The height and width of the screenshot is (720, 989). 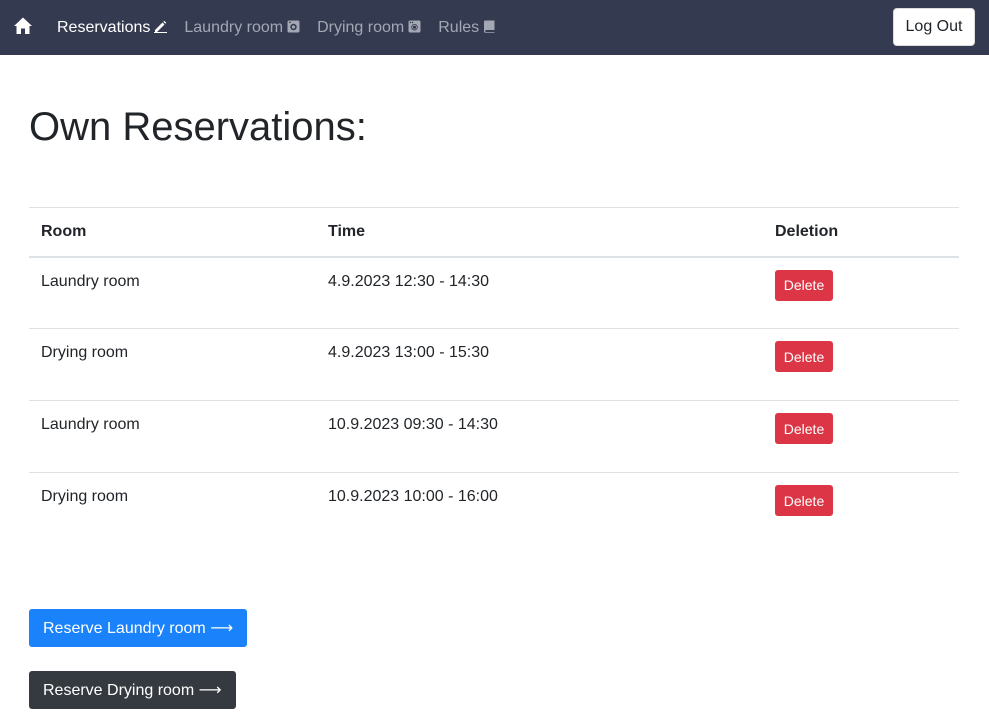 What do you see at coordinates (172, 232) in the screenshot?
I see `column-header-room: Room` at bounding box center [172, 232].